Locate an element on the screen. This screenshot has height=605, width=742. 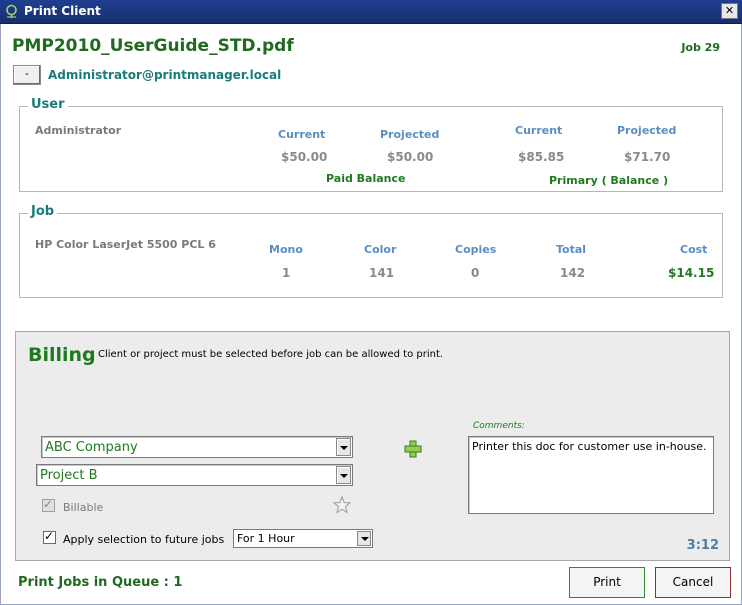
paid-projected-value: $50.00 is located at coordinates (410, 157).